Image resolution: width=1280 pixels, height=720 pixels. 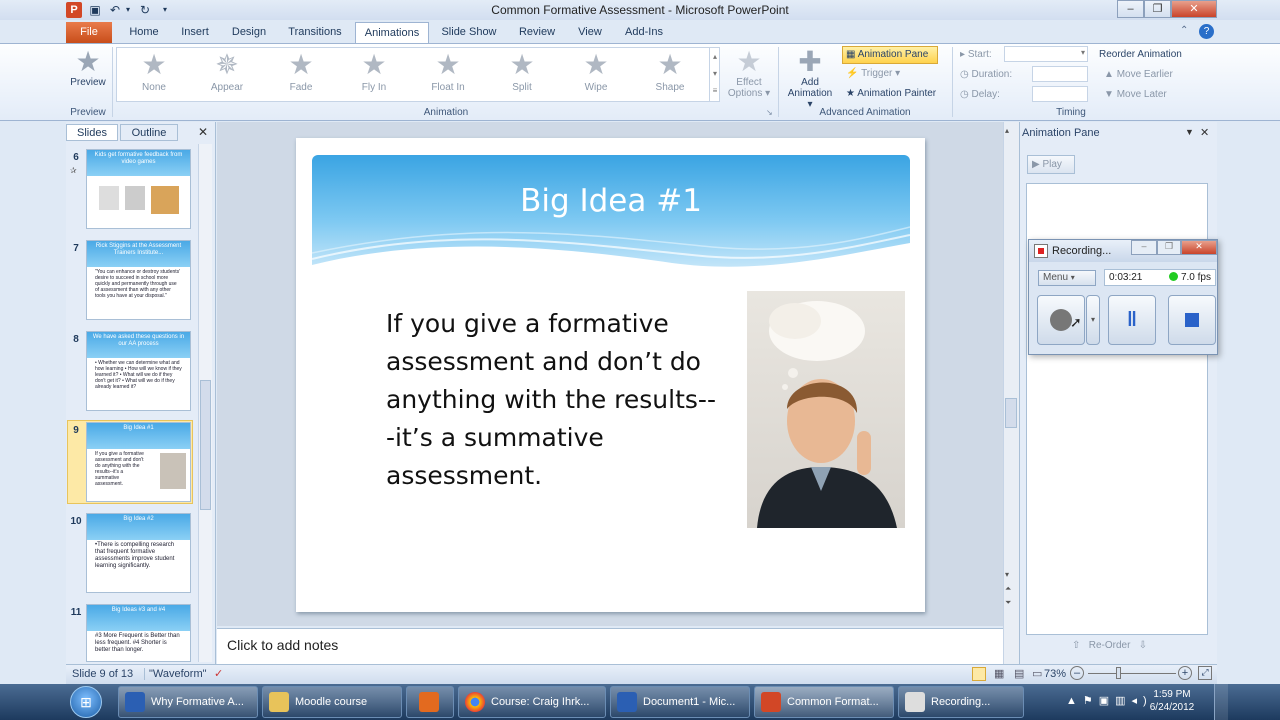 What do you see at coordinates (1130, 9) in the screenshot?
I see `minimize-button: –` at bounding box center [1130, 9].